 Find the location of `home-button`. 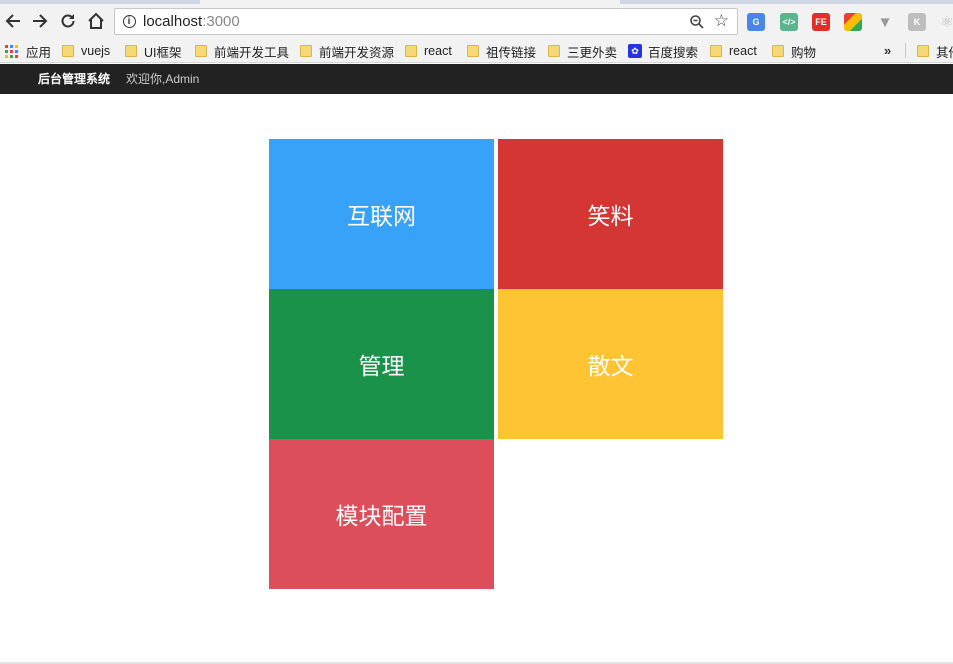

home-button is located at coordinates (96, 21).